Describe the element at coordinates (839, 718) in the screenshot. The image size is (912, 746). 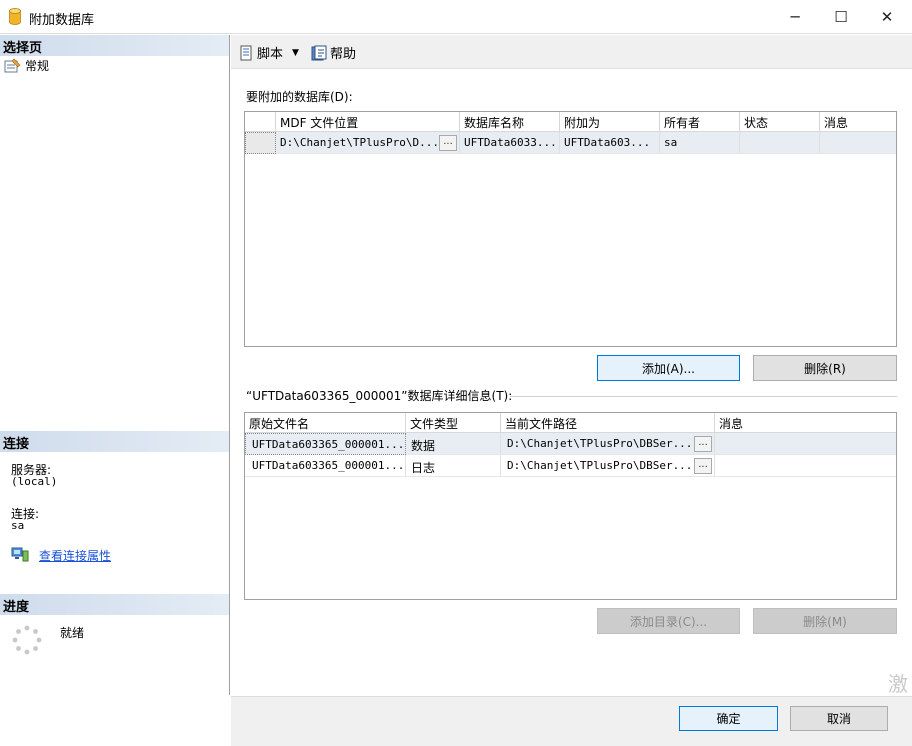
I see `cancel-button: 取消` at that location.